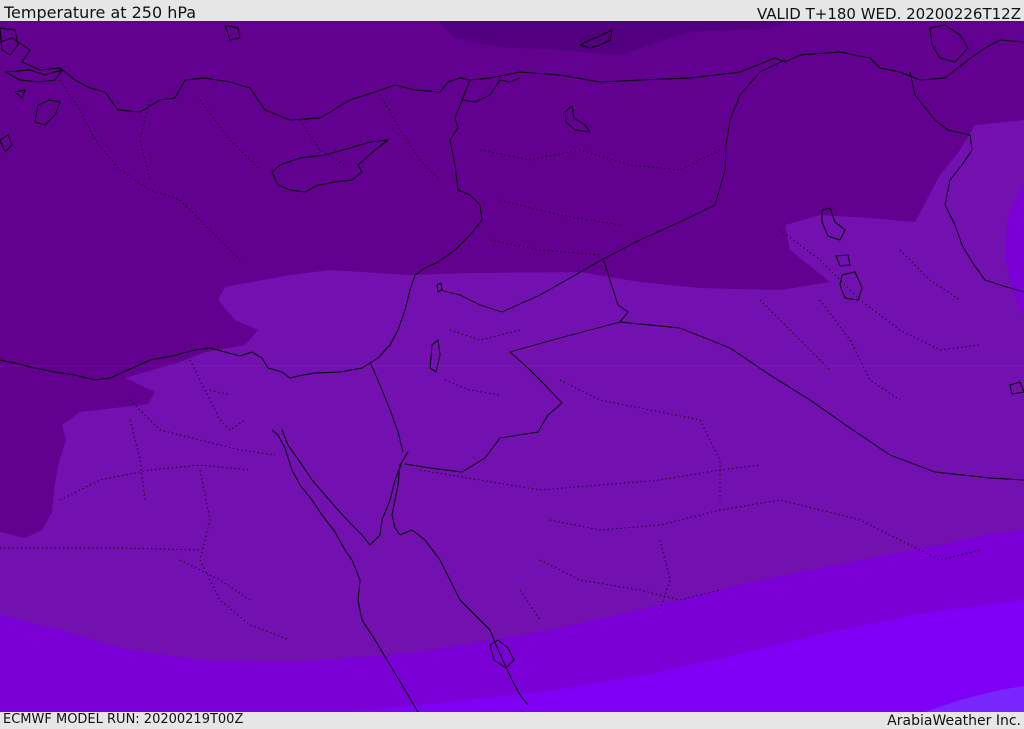 The width and height of the screenshot is (1024, 729). I want to click on credit-label: ArabiaWeather Inc., so click(954, 721).